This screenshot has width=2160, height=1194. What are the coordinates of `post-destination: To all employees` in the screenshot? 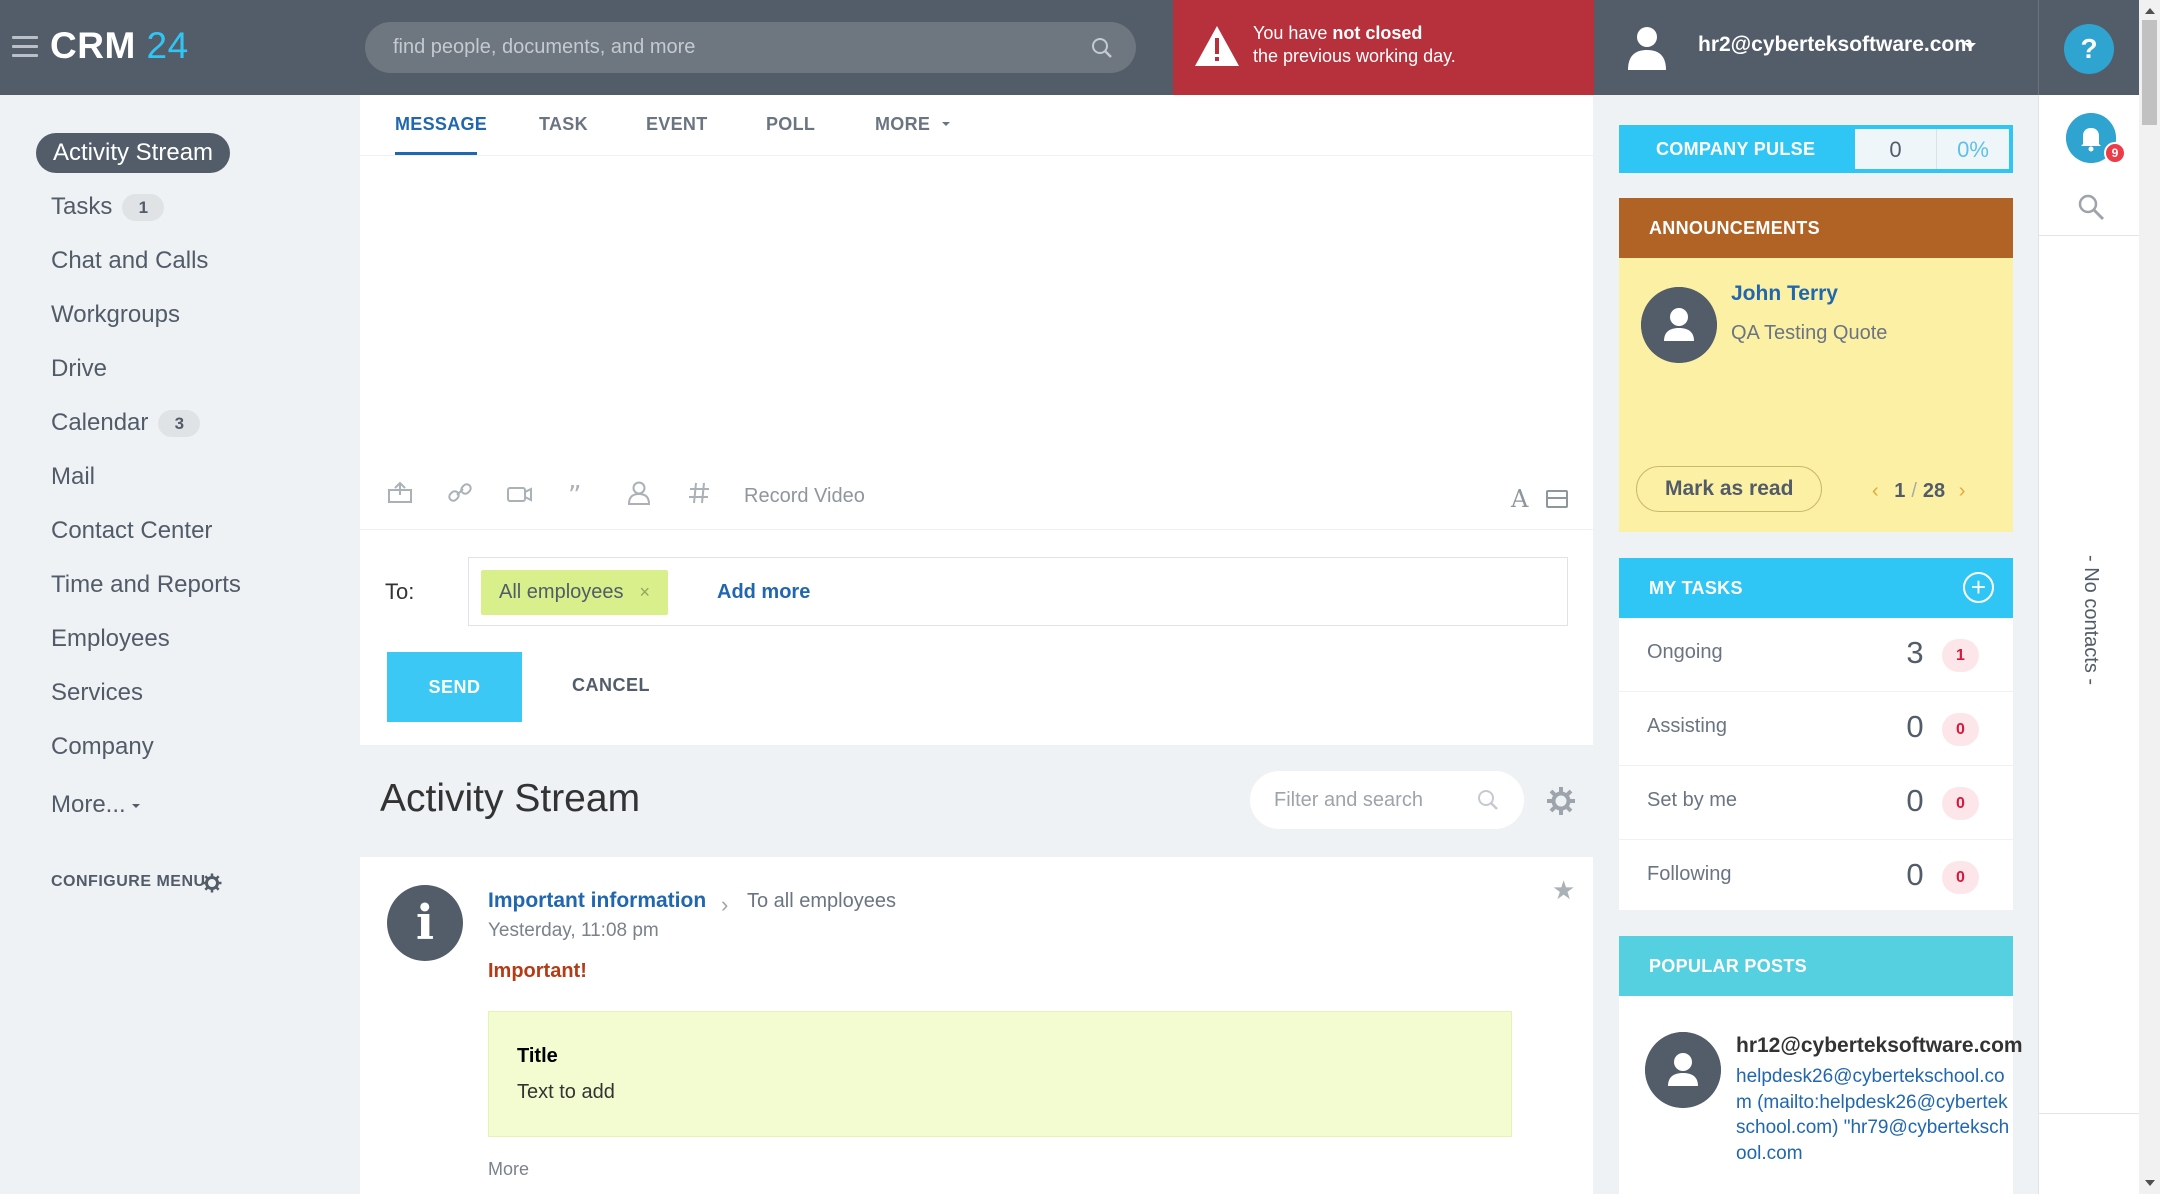 It's located at (821, 901).